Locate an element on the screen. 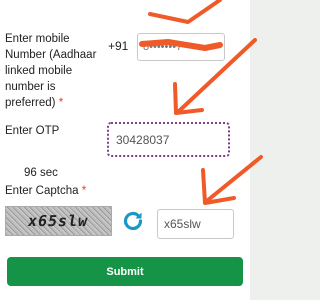  otp-input: 30428037 is located at coordinates (168, 139).